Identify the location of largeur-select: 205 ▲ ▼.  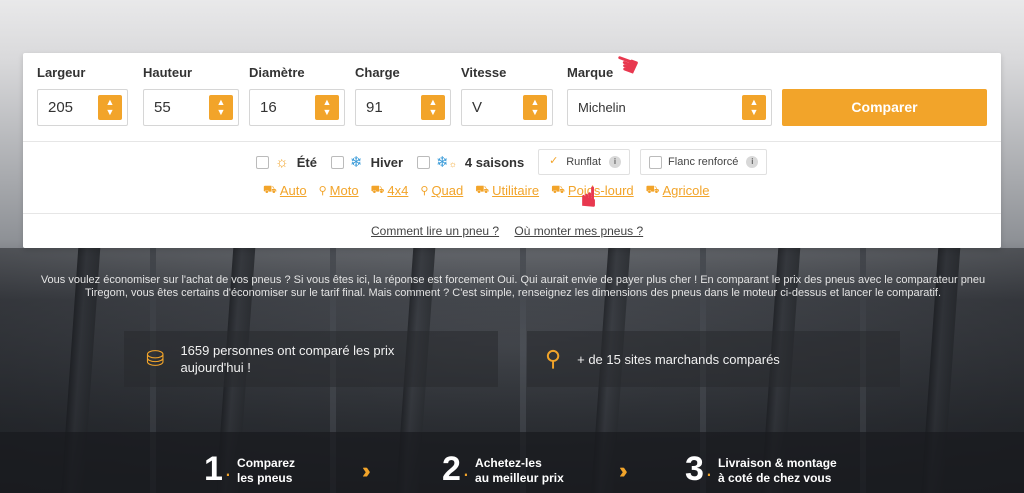
(82, 107).